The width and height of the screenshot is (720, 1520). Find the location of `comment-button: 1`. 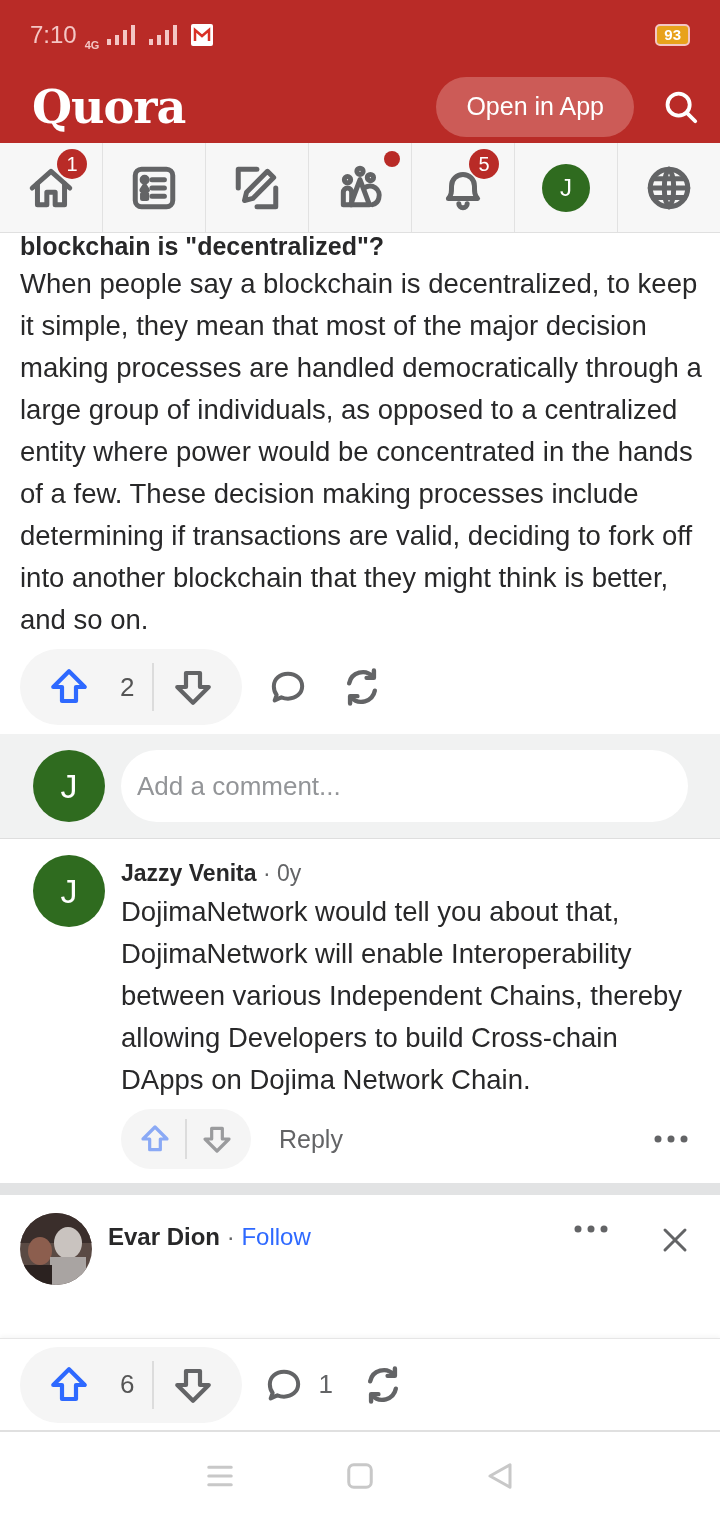

comment-button: 1 is located at coordinates (298, 1384).